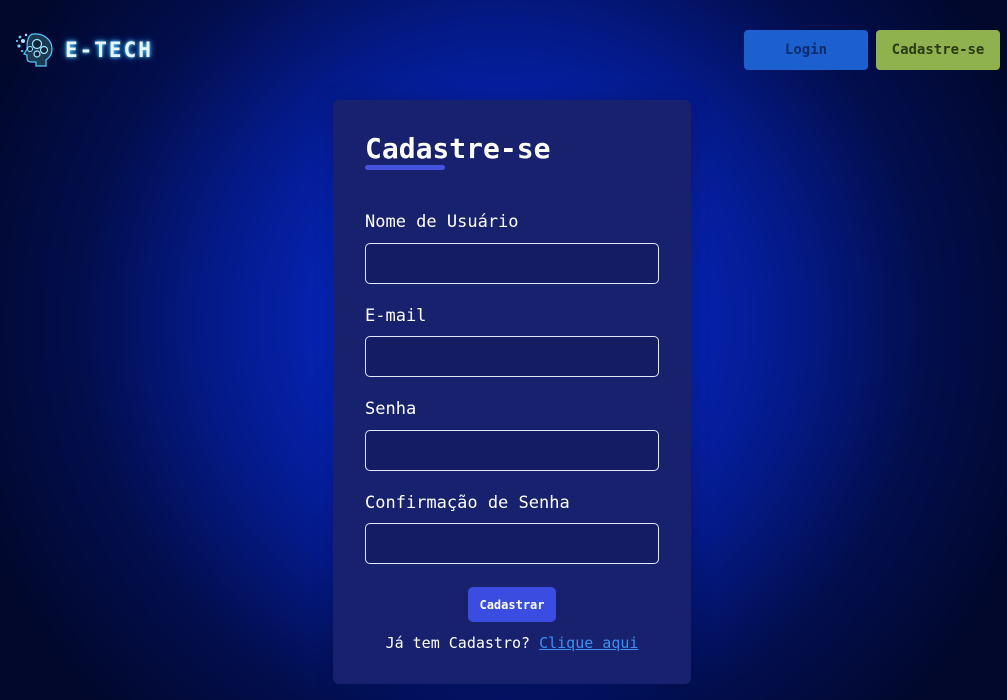 This screenshot has width=1007, height=700. What do you see at coordinates (34, 50) in the screenshot?
I see `circuit-head-icon` at bounding box center [34, 50].